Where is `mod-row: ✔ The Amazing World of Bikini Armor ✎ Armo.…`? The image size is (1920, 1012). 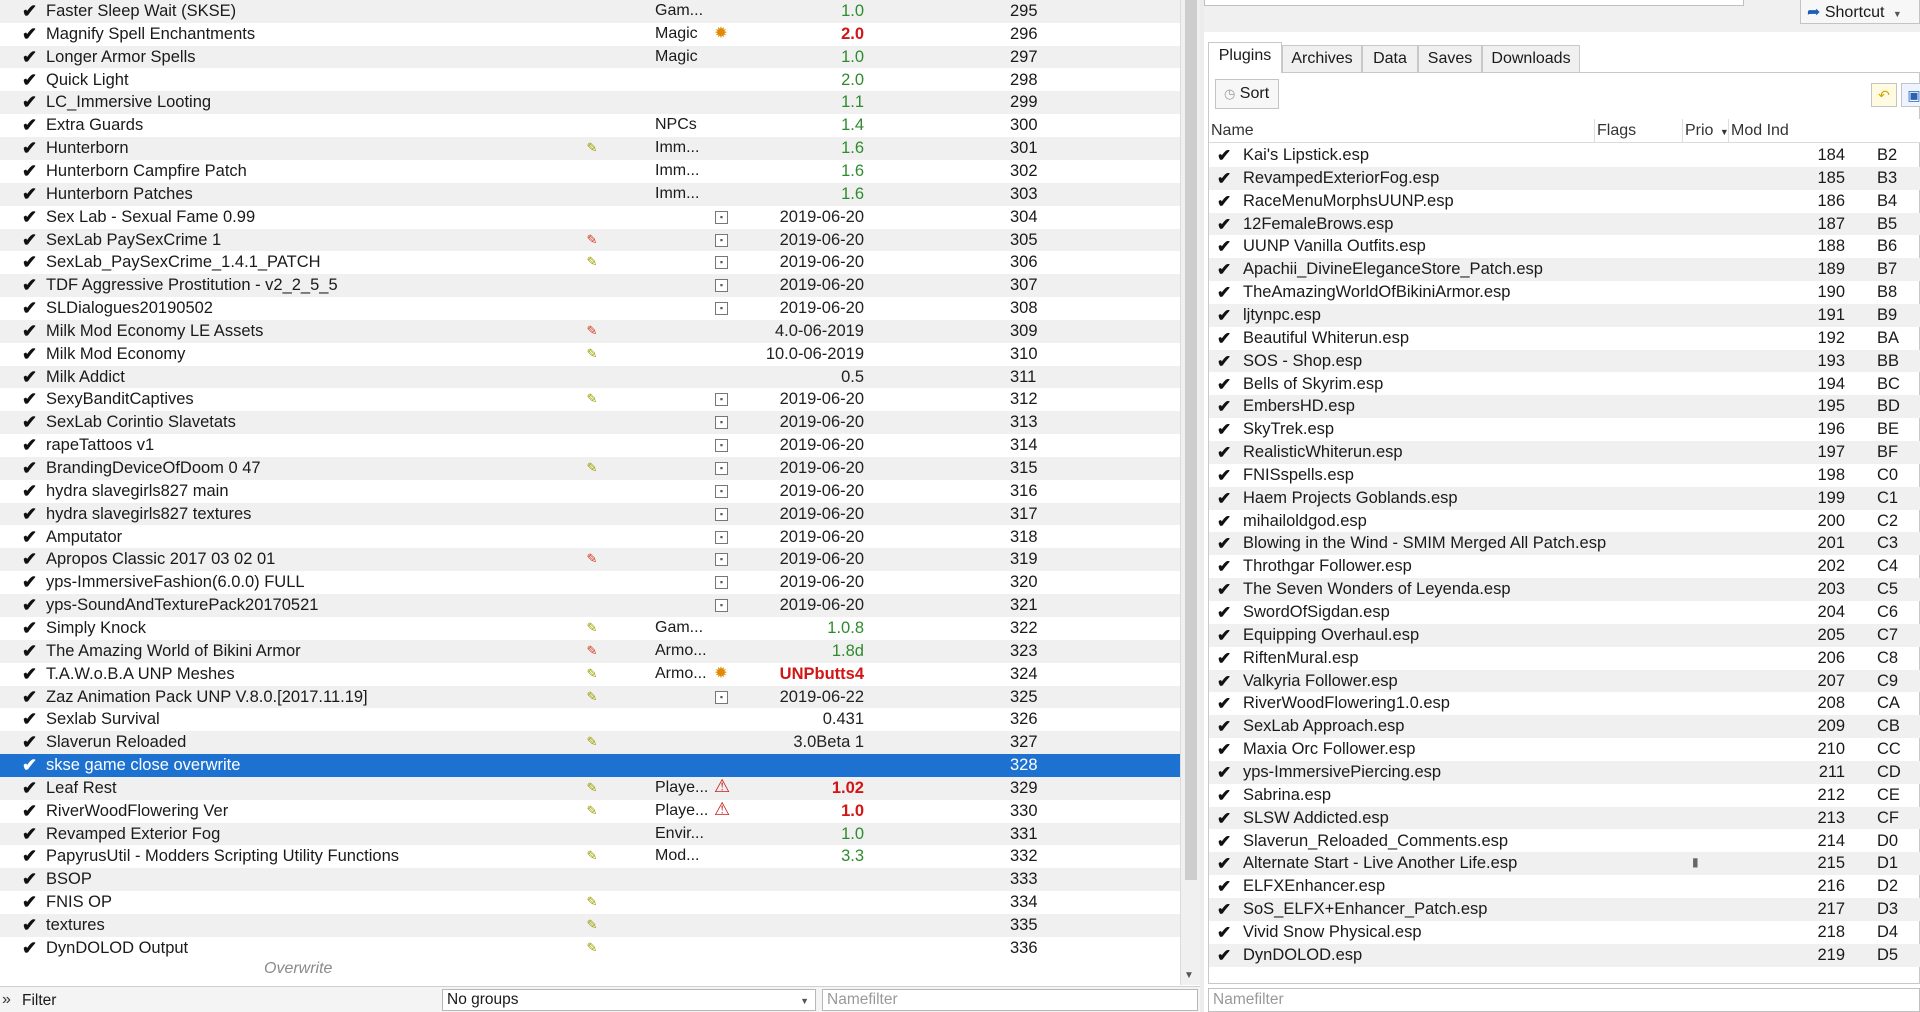
mod-row: ✔ The Amazing World of Bikini Armor ✎ Armo.… is located at coordinates (590, 651).